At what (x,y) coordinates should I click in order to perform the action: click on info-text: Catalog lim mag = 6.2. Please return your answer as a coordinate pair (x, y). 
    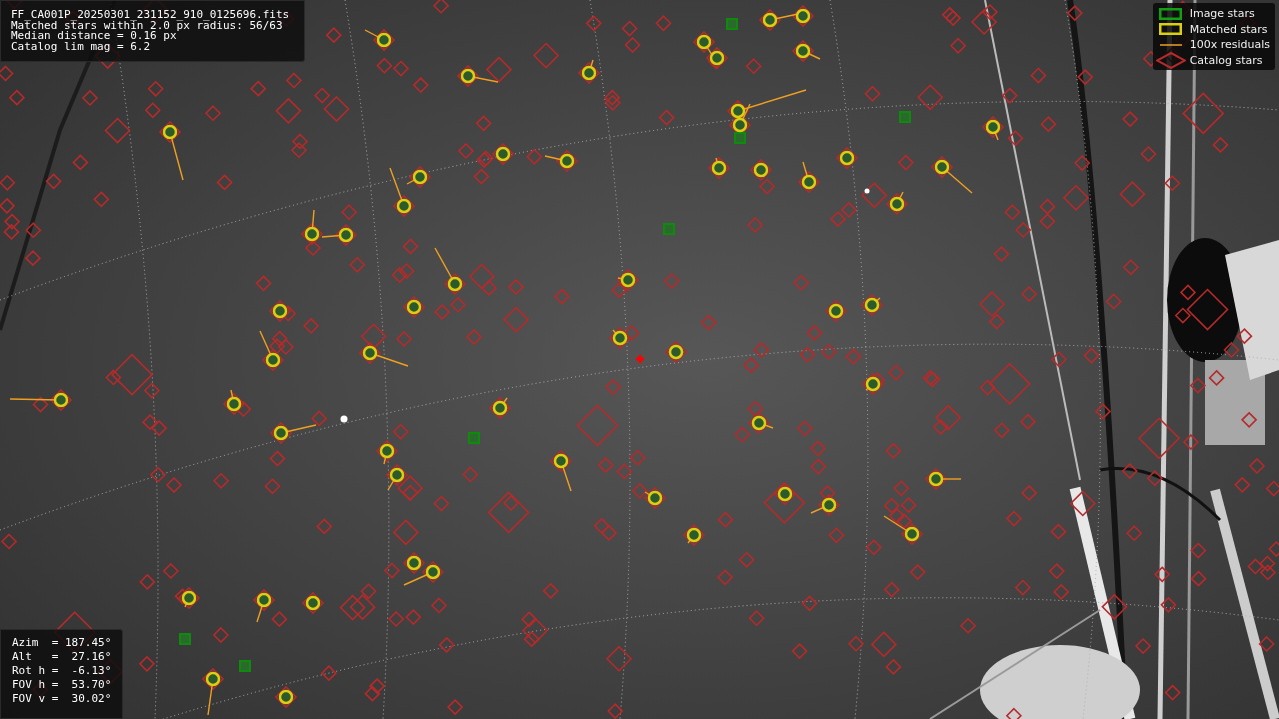
    Looking at the image, I should click on (81, 46).